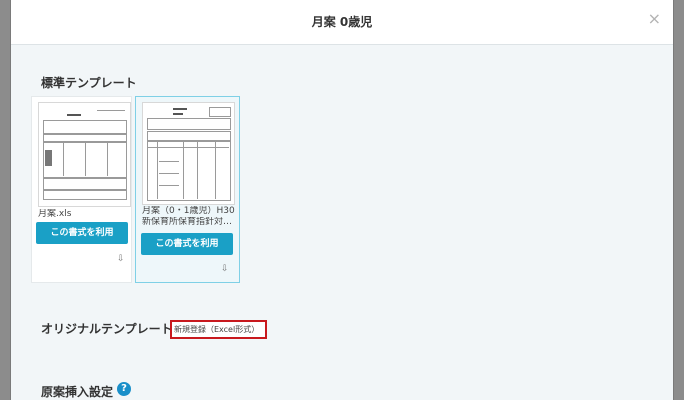  Describe the element at coordinates (188, 211) in the screenshot. I see `template-name-line-1: 月案（0・1歳児）H30` at that location.